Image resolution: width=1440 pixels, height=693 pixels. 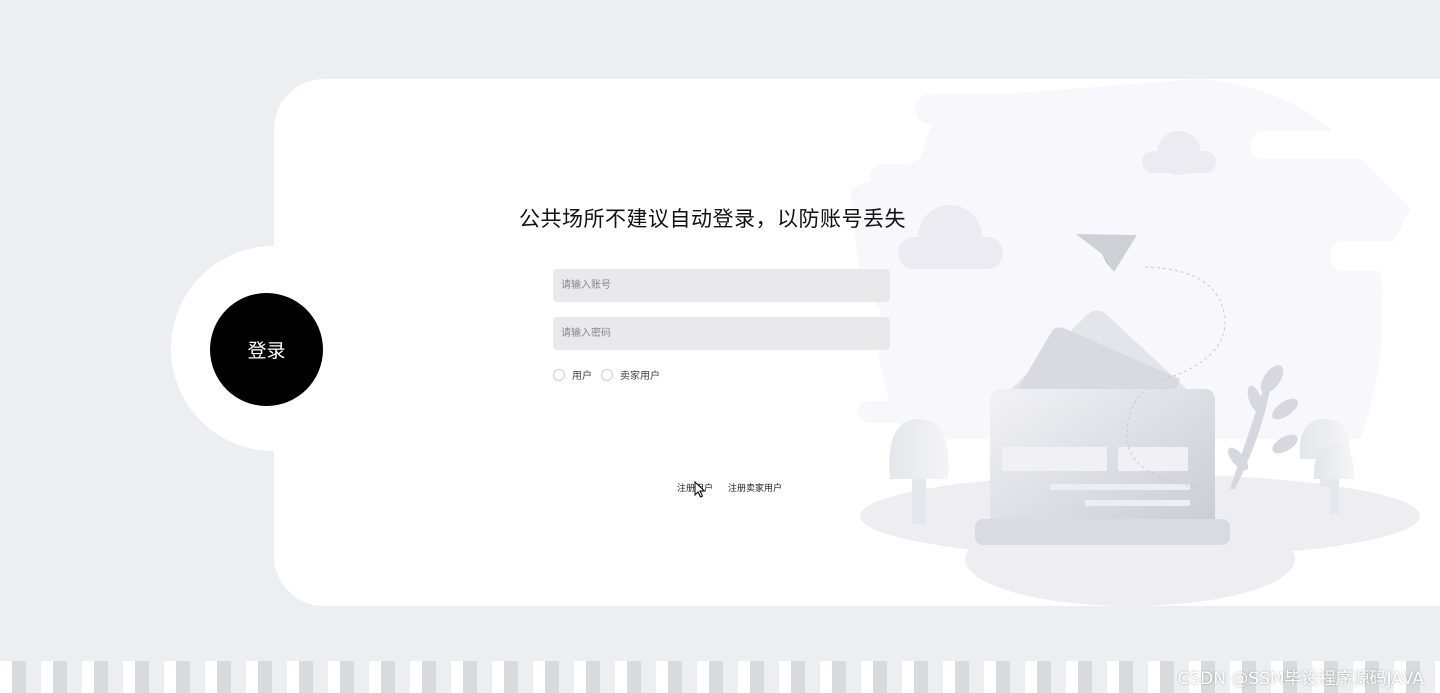 I want to click on register-seller-link: 注册卖家用户, so click(x=755, y=487).